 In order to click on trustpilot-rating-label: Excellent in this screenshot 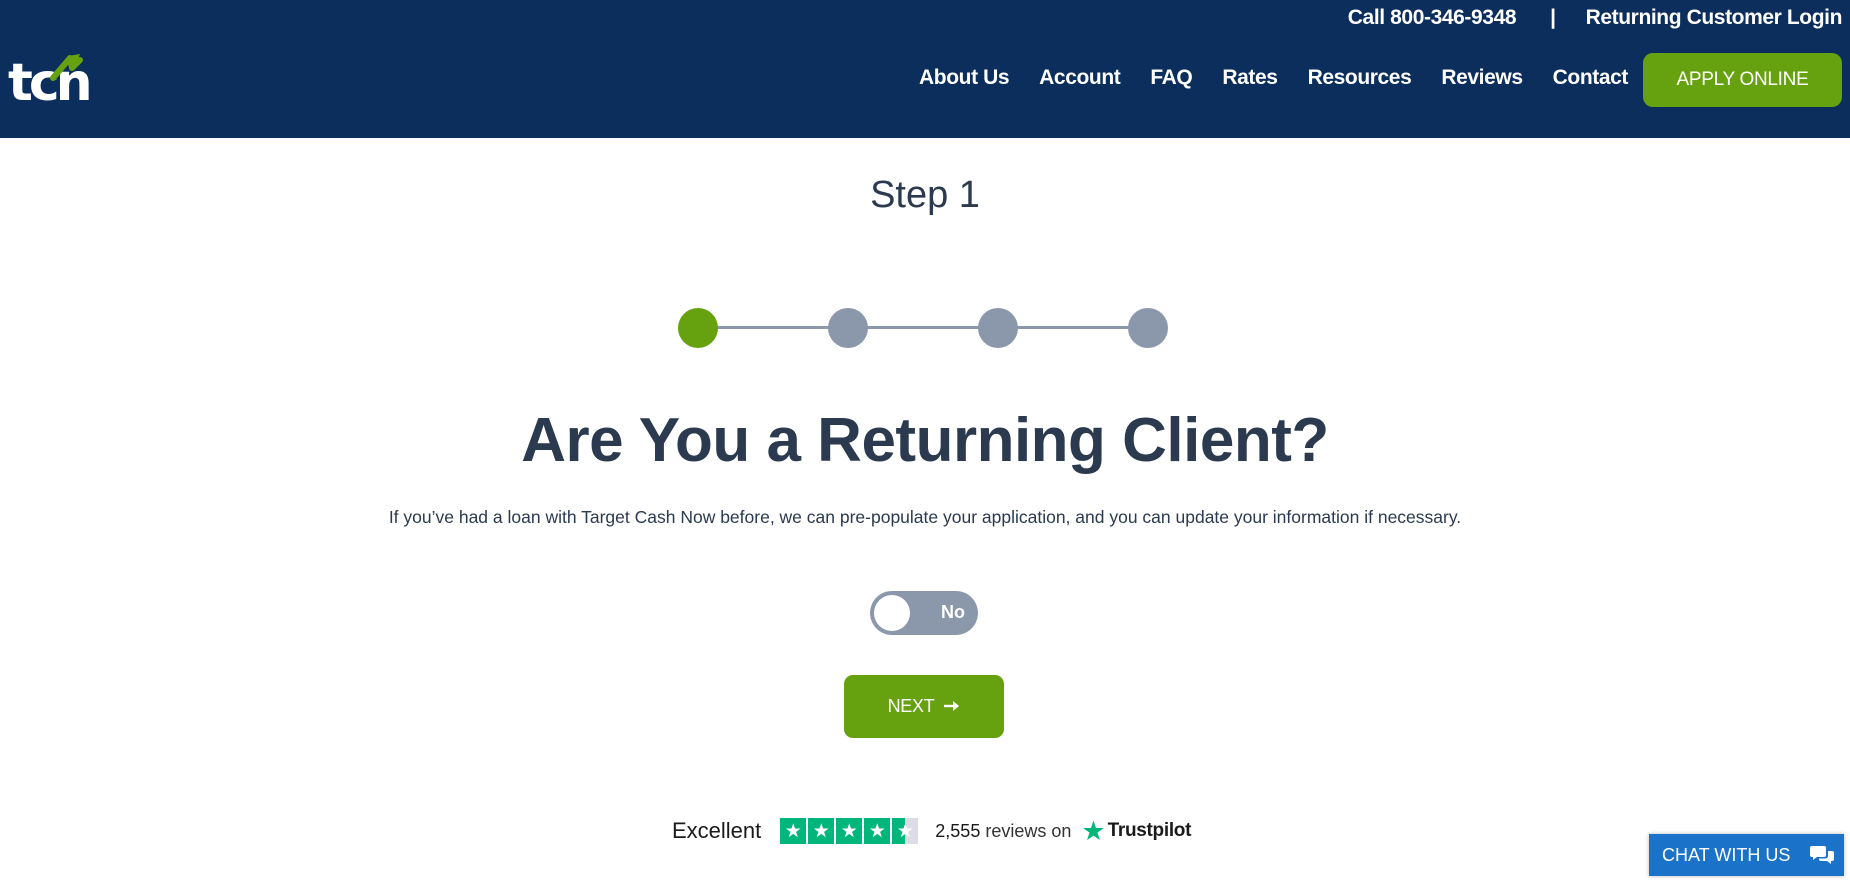, I will do `click(717, 830)`.